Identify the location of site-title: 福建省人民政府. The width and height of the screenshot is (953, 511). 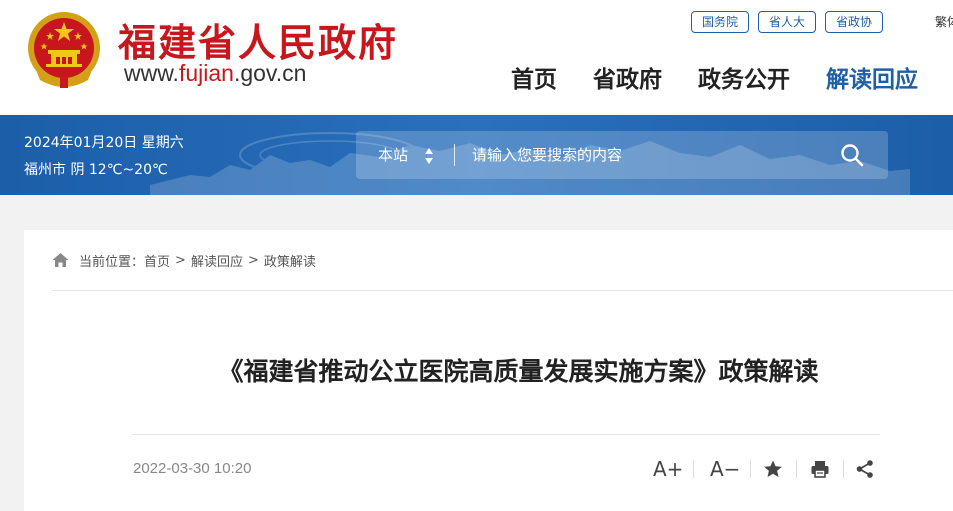
(258, 39).